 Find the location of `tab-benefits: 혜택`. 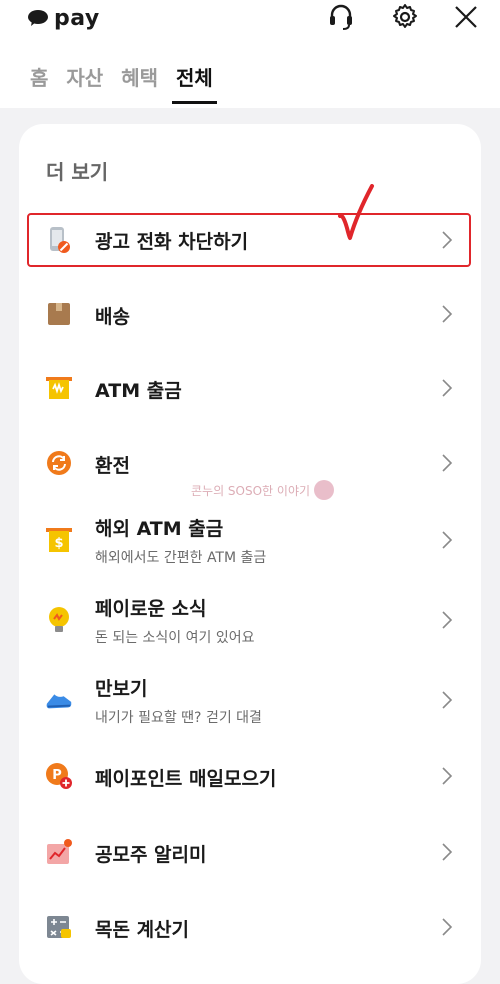

tab-benefits: 혜택 is located at coordinates (139, 83).